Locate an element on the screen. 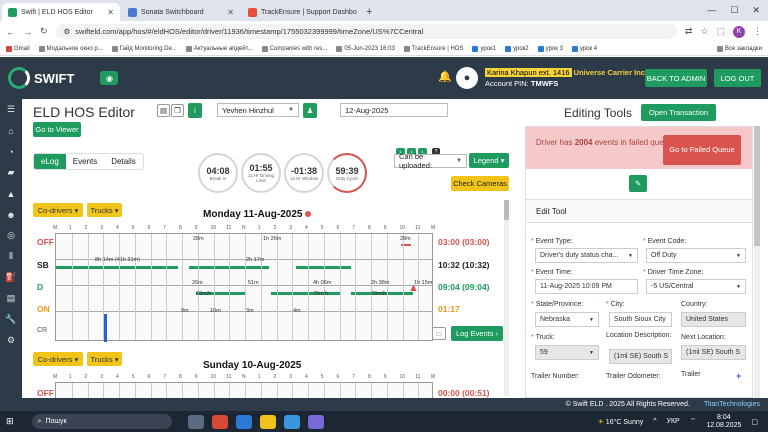 This screenshot has height=432, width=768. document-icon: ▤ is located at coordinates (163, 110).